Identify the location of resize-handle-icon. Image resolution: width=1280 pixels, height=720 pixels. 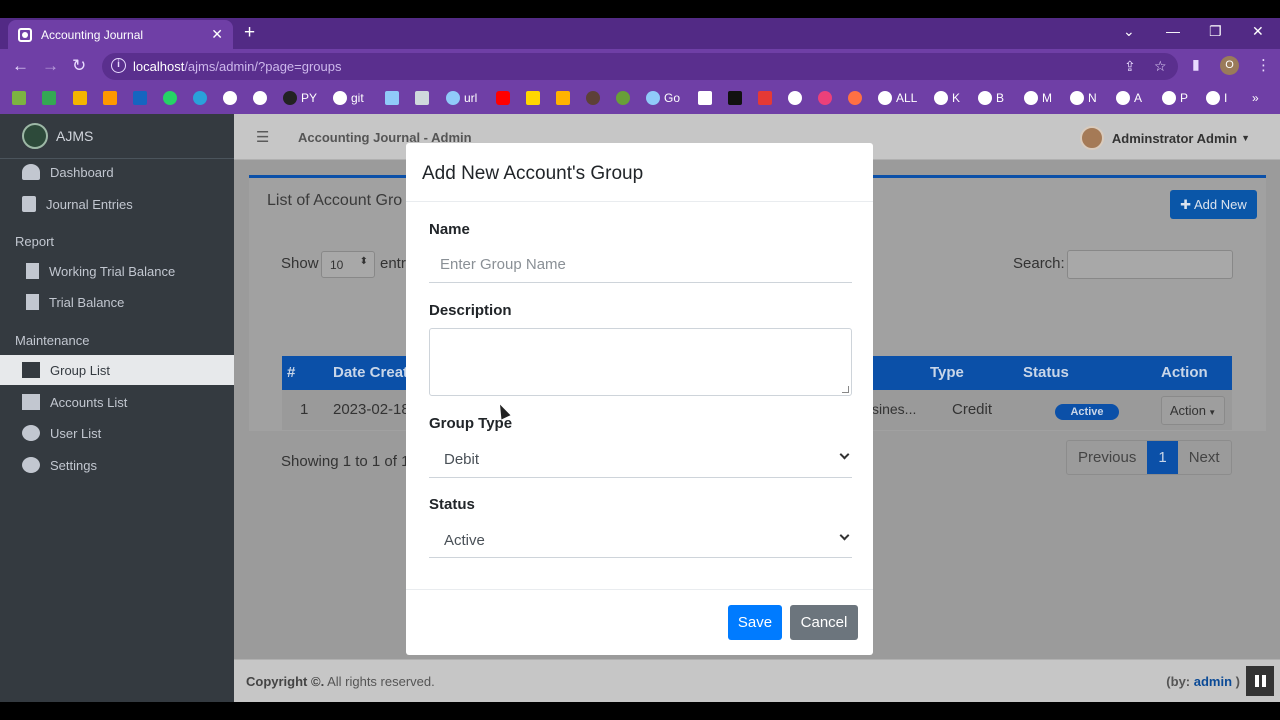
(845, 389).